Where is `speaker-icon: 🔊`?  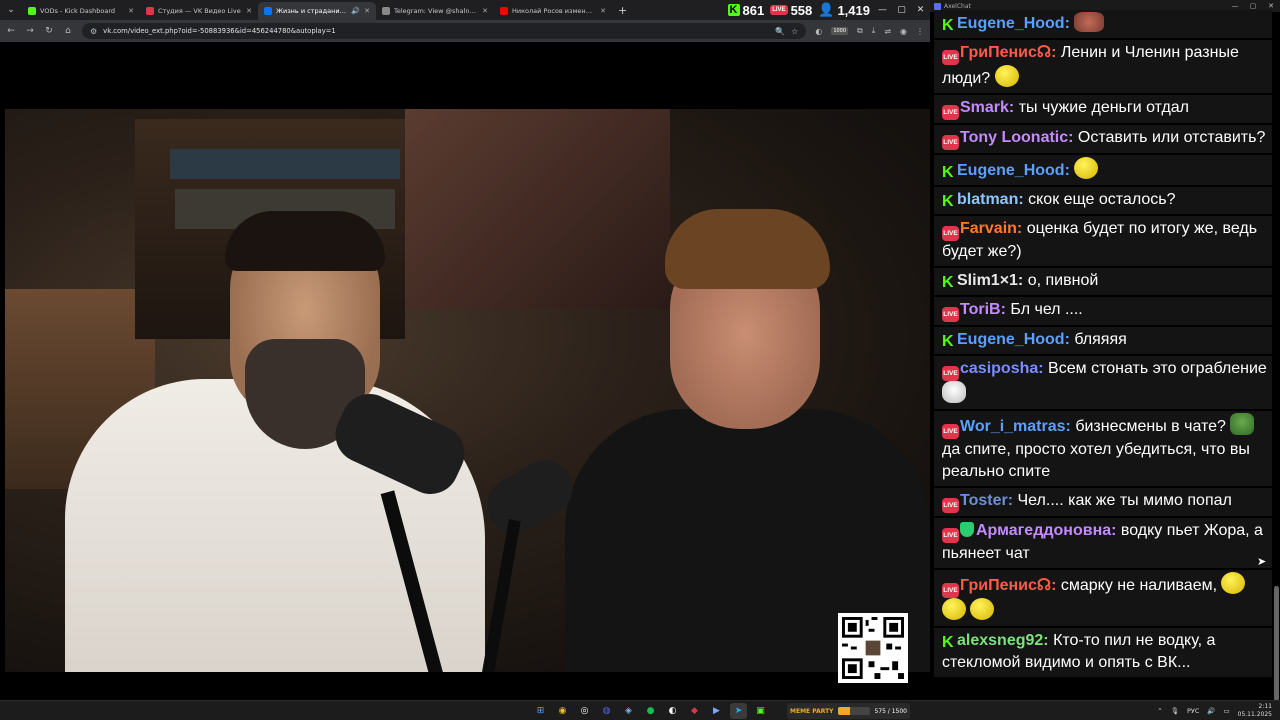 speaker-icon: 🔊 is located at coordinates (355, 11).